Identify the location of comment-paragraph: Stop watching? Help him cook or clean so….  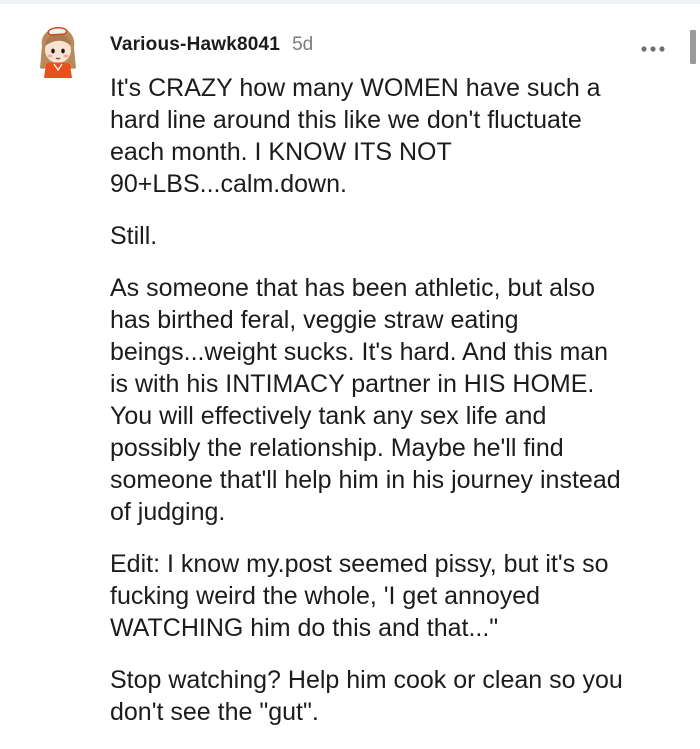
(366, 696).